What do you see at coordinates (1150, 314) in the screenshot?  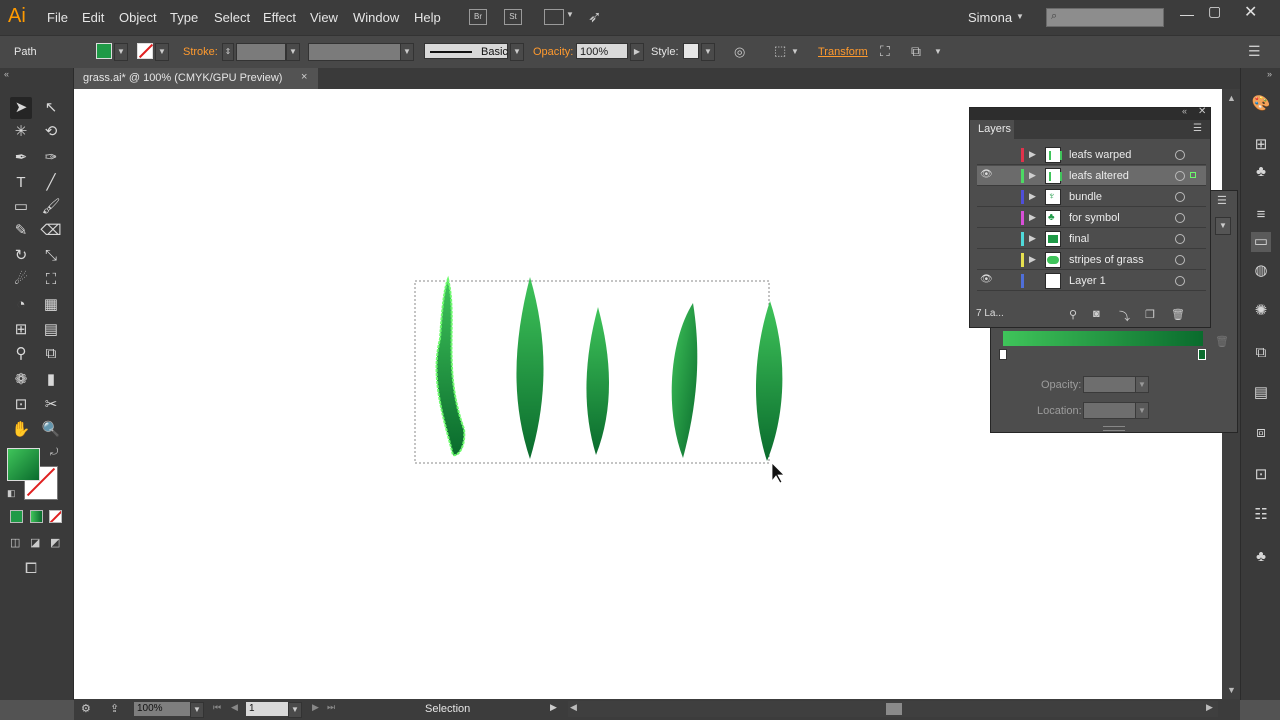 I see `new-layer-icon: ❐` at bounding box center [1150, 314].